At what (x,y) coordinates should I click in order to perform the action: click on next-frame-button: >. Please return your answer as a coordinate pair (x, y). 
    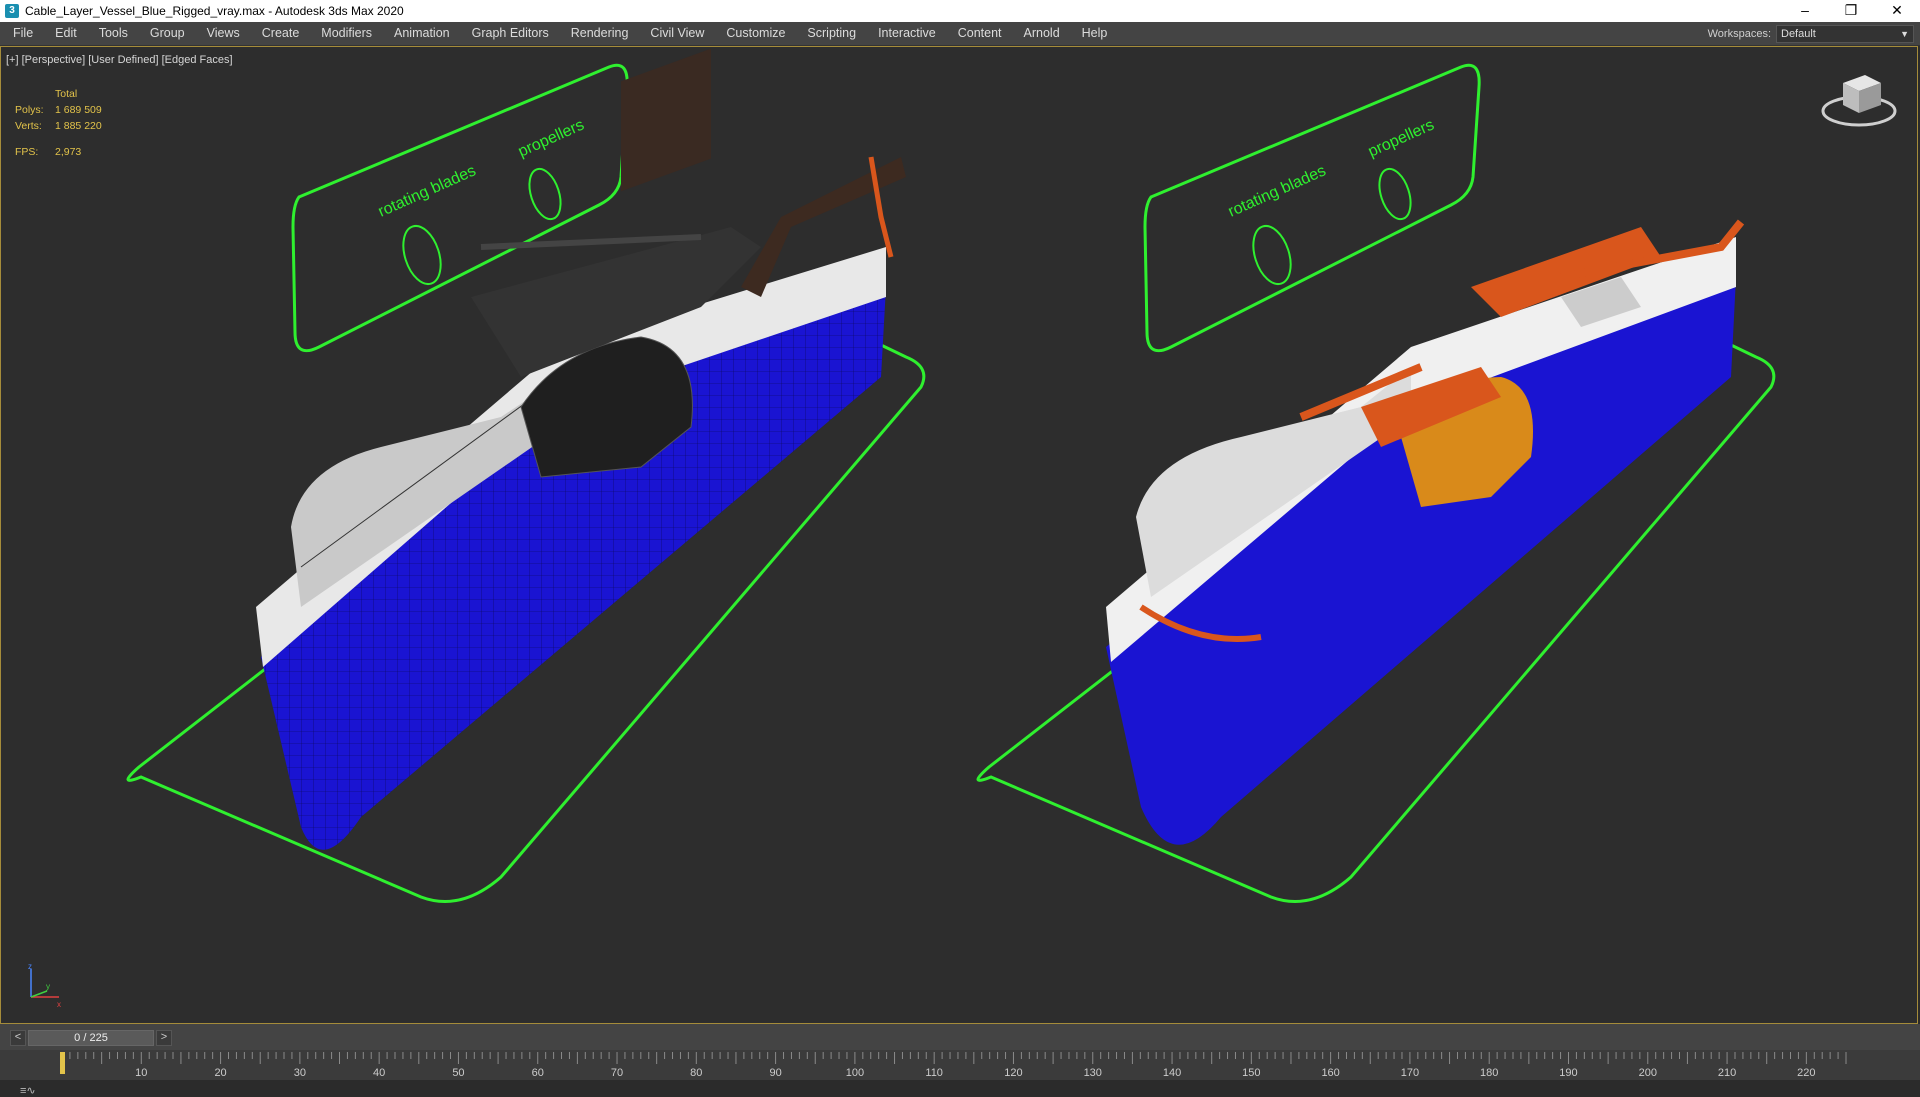
    Looking at the image, I should click on (164, 1038).